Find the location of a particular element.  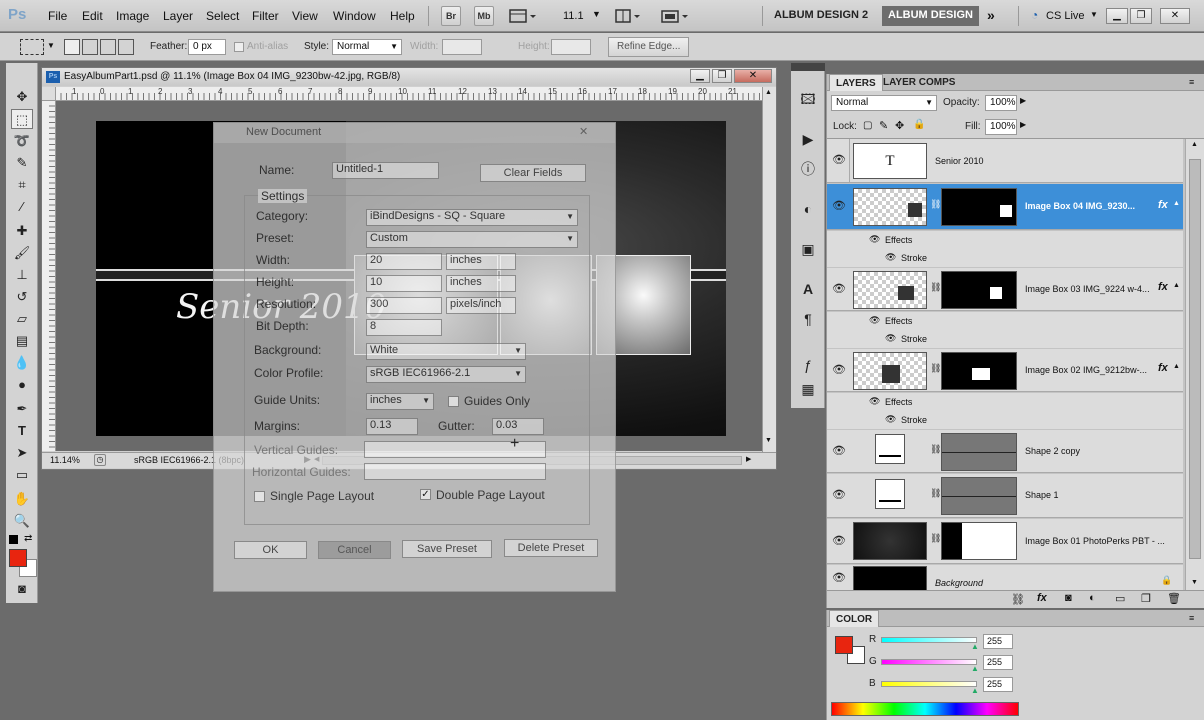

menu-select: Select is located at coordinates (222, 16).